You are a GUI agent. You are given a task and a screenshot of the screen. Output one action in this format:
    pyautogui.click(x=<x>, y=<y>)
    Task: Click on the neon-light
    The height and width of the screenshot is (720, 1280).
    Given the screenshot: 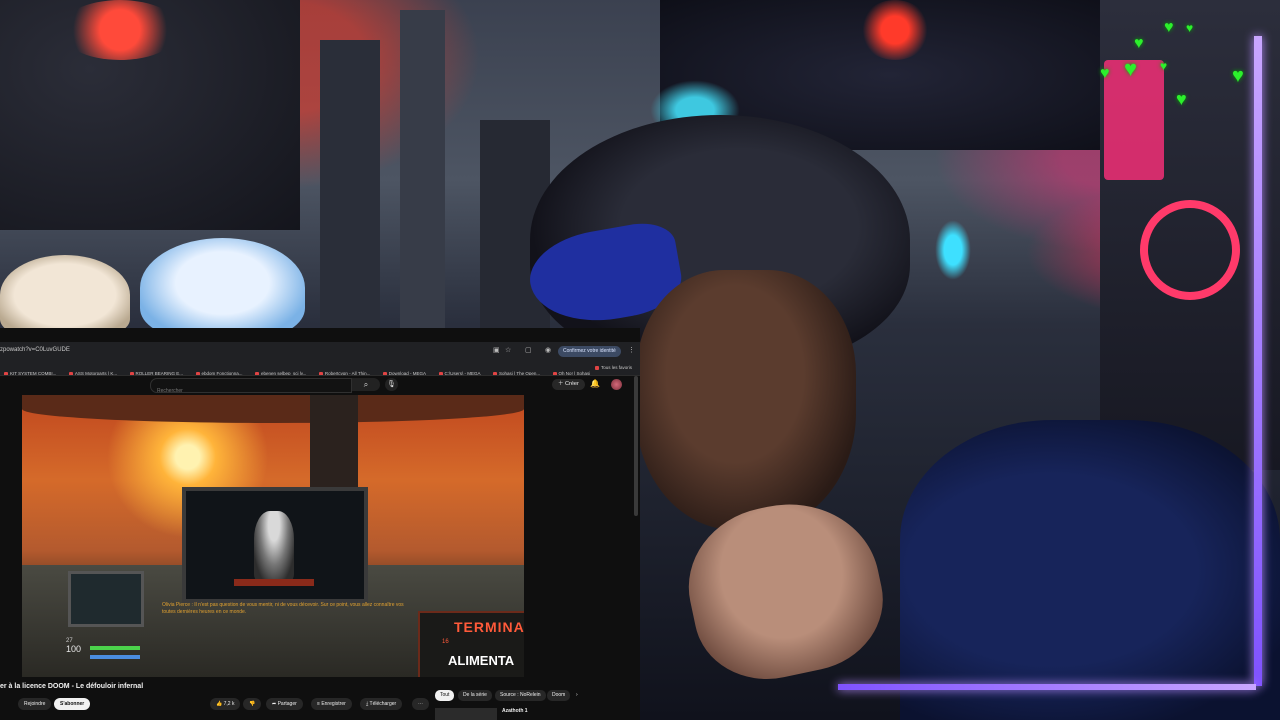 What is the action you would take?
    pyautogui.click(x=953, y=250)
    